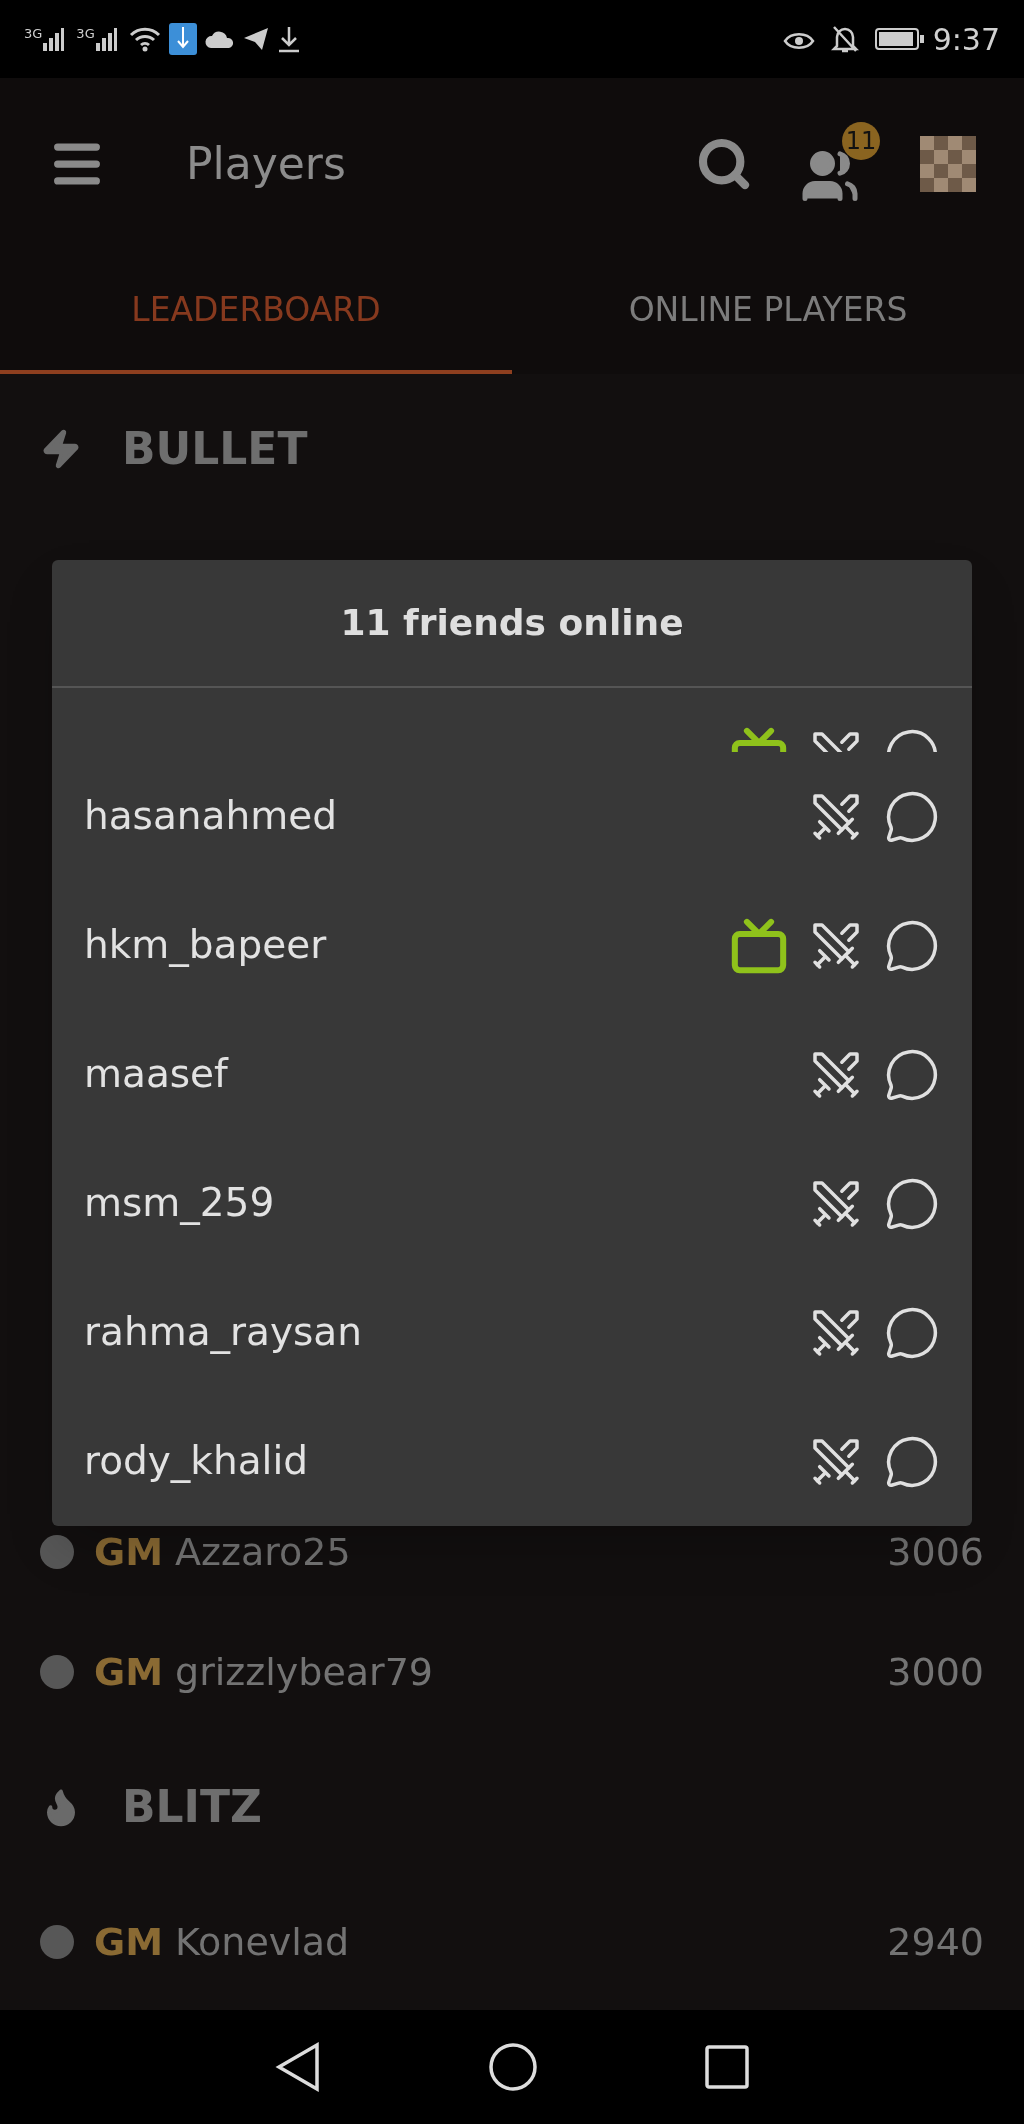  What do you see at coordinates (844, 39) in the screenshot?
I see `muted-bell-icon` at bounding box center [844, 39].